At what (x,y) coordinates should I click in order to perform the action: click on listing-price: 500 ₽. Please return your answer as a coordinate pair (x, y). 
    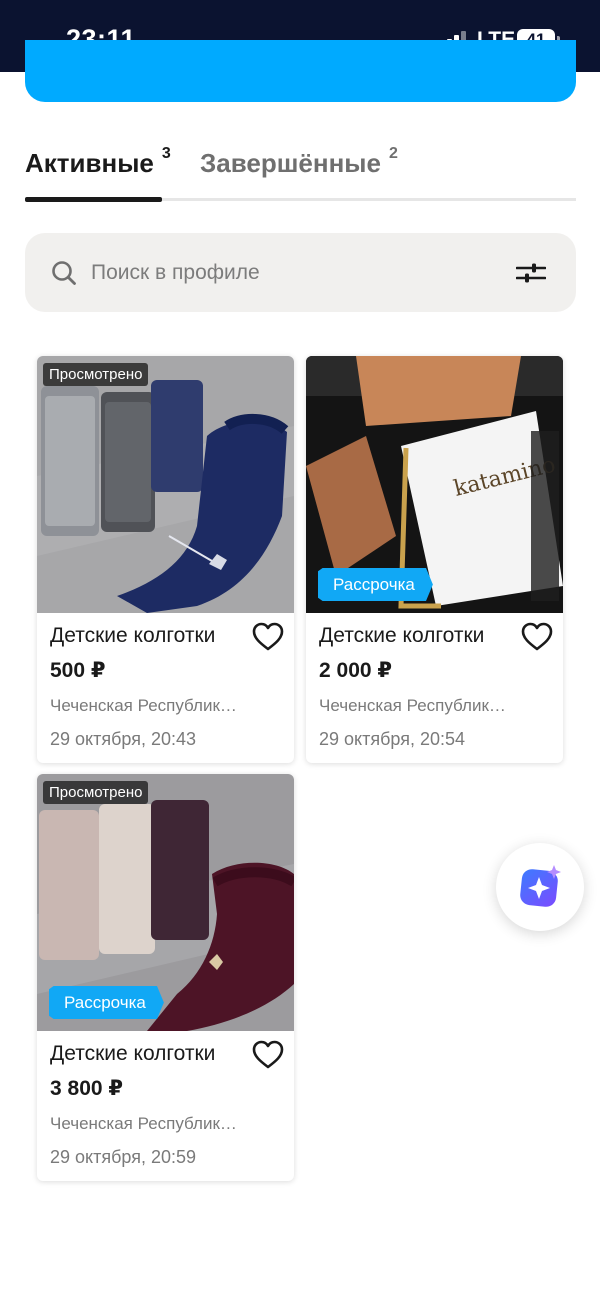
    Looking at the image, I should click on (78, 670).